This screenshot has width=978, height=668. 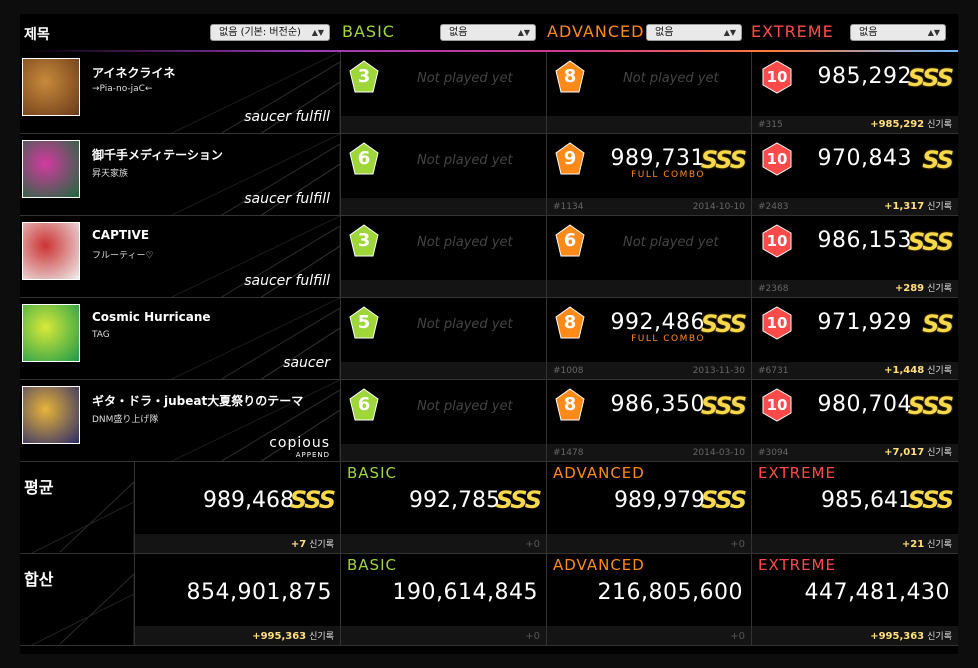 What do you see at coordinates (918, 452) in the screenshot?
I see `new-record-delta: +7,017 신기록` at bounding box center [918, 452].